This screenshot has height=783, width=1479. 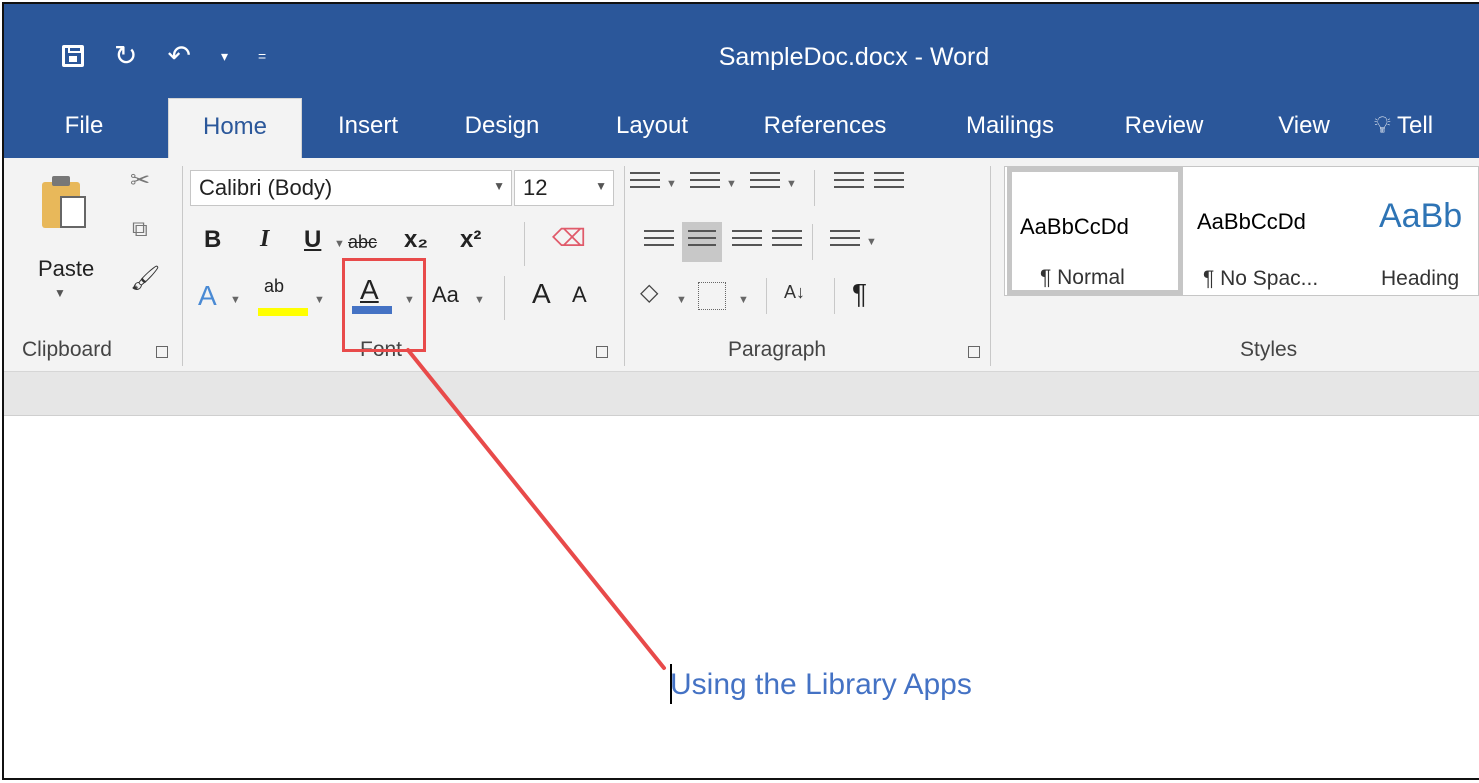 What do you see at coordinates (274, 286) in the screenshot?
I see `highlight-glyph: ab` at bounding box center [274, 286].